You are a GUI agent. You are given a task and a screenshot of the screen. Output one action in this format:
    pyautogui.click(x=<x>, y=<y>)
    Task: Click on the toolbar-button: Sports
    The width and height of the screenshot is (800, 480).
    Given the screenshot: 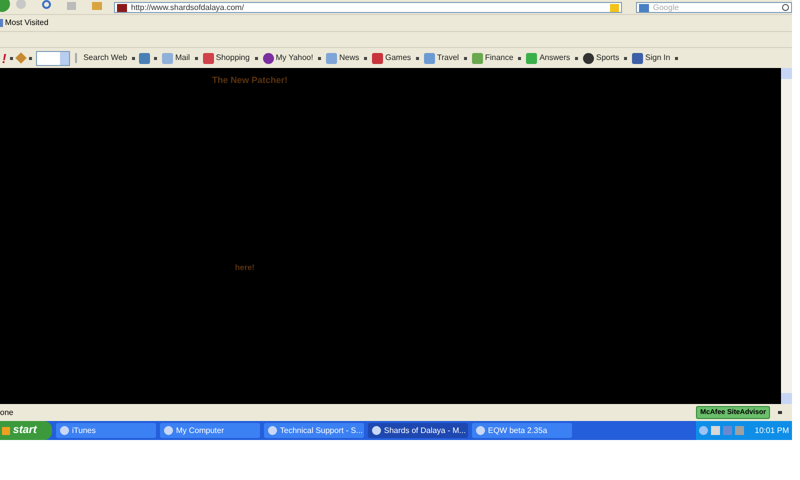 What is the action you would take?
    pyautogui.click(x=601, y=58)
    